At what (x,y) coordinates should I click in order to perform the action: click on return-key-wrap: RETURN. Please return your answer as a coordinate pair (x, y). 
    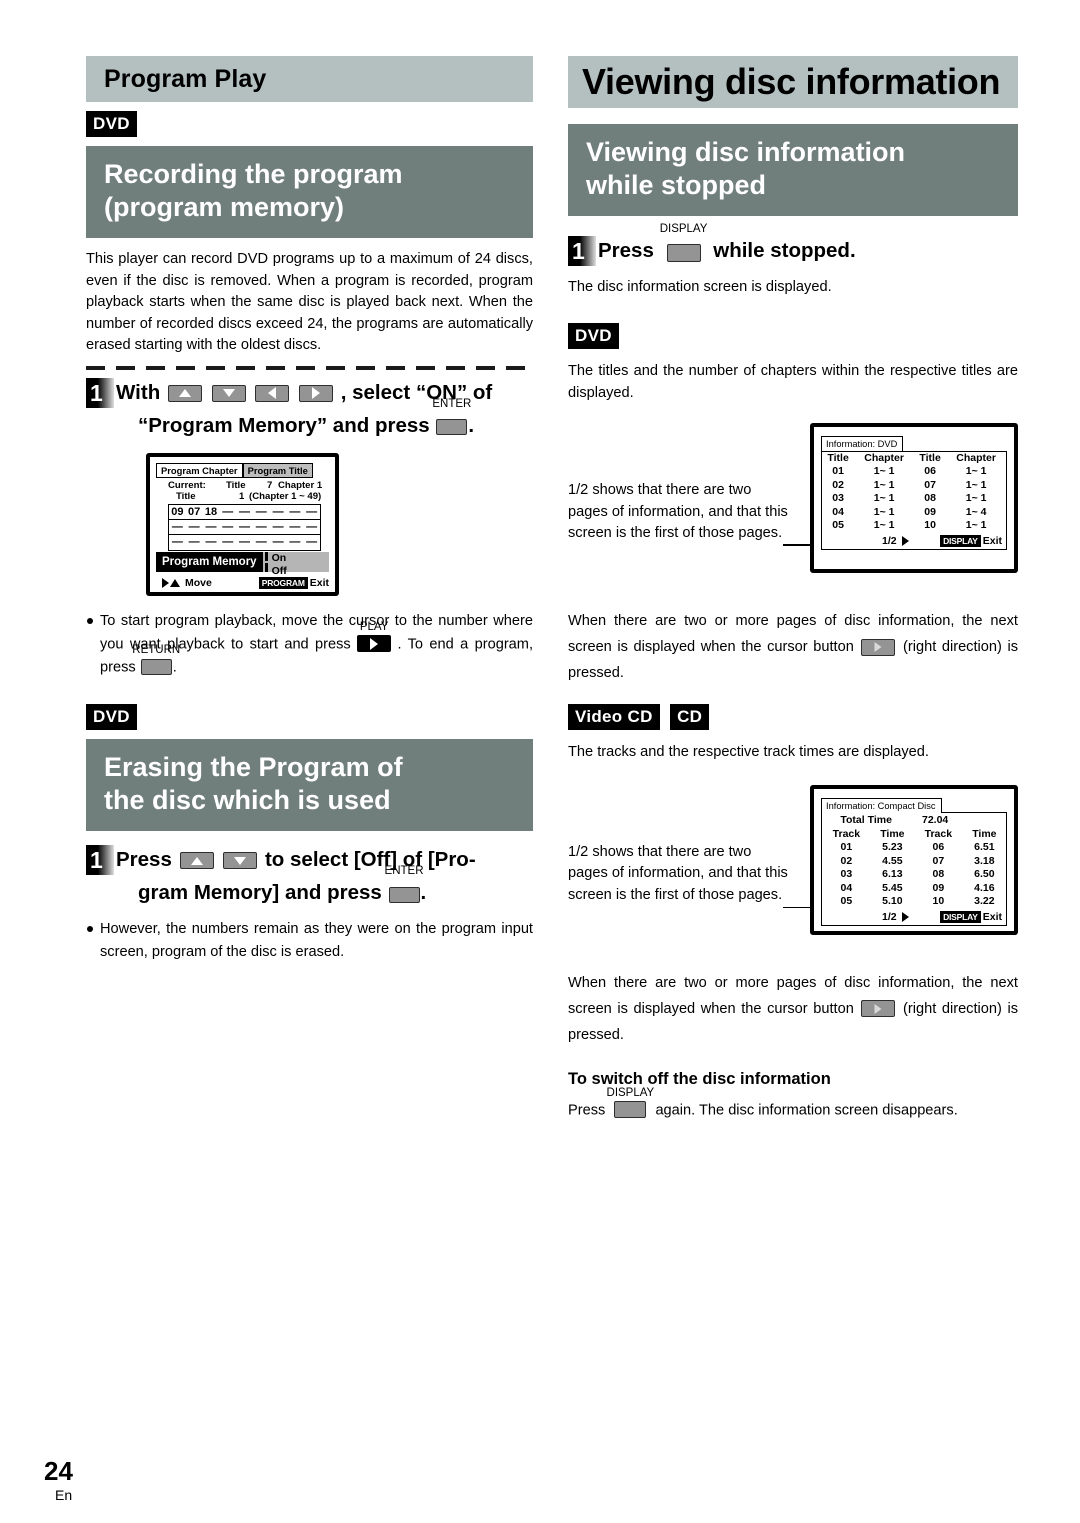
    Looking at the image, I should click on (156, 661).